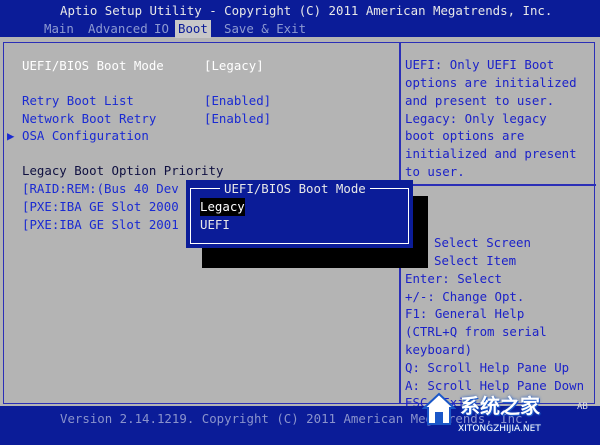 Image resolution: width=600 pixels, height=445 pixels. Describe the element at coordinates (439, 349) in the screenshot. I see `key-help-keyboard: keyboard)` at that location.